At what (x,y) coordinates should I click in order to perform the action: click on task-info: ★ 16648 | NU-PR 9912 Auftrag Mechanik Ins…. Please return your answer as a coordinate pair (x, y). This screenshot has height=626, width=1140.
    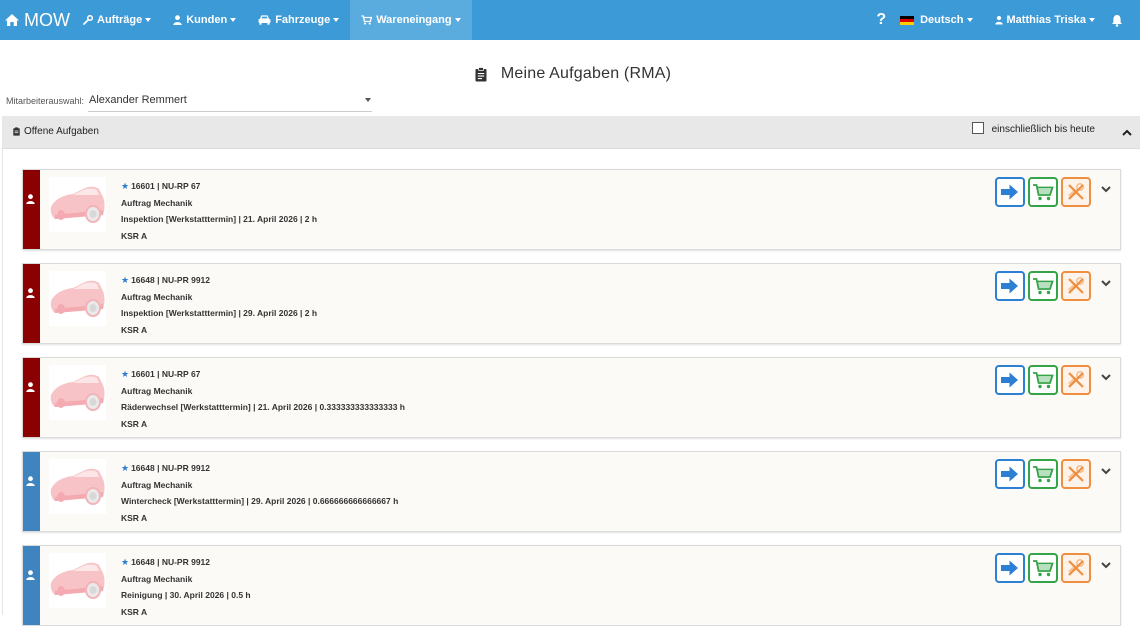
    Looking at the image, I should click on (219, 305).